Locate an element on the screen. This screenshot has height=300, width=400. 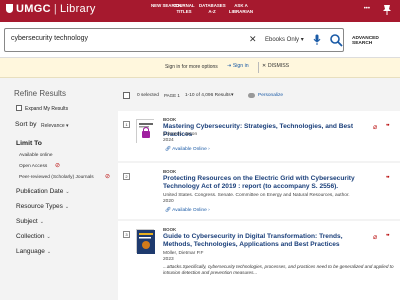
nav-journal-titles: JOURNAL TITLES is located at coordinates (184, 8).